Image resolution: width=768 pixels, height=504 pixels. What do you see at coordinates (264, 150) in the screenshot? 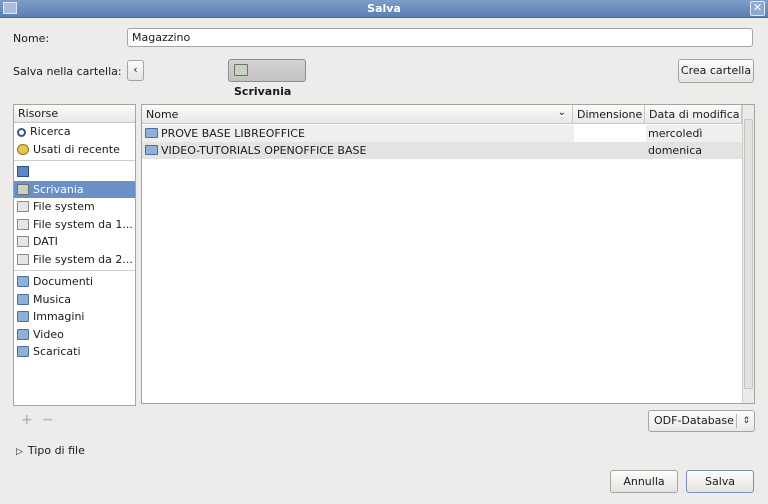
I see `file-name: VIDEO-TUTORIALS OPENOFFICE BASE` at bounding box center [264, 150].